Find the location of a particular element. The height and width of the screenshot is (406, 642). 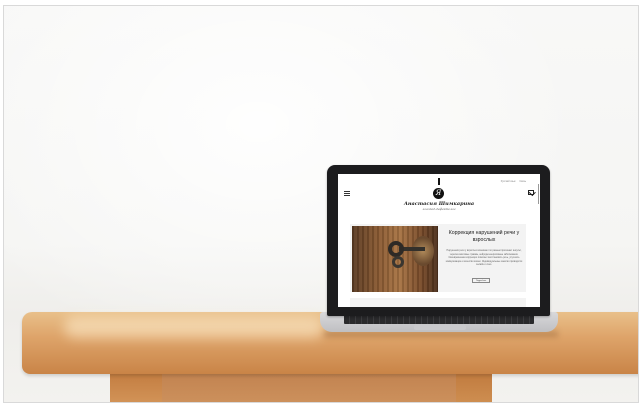

mail-icon is located at coordinates (531, 192).